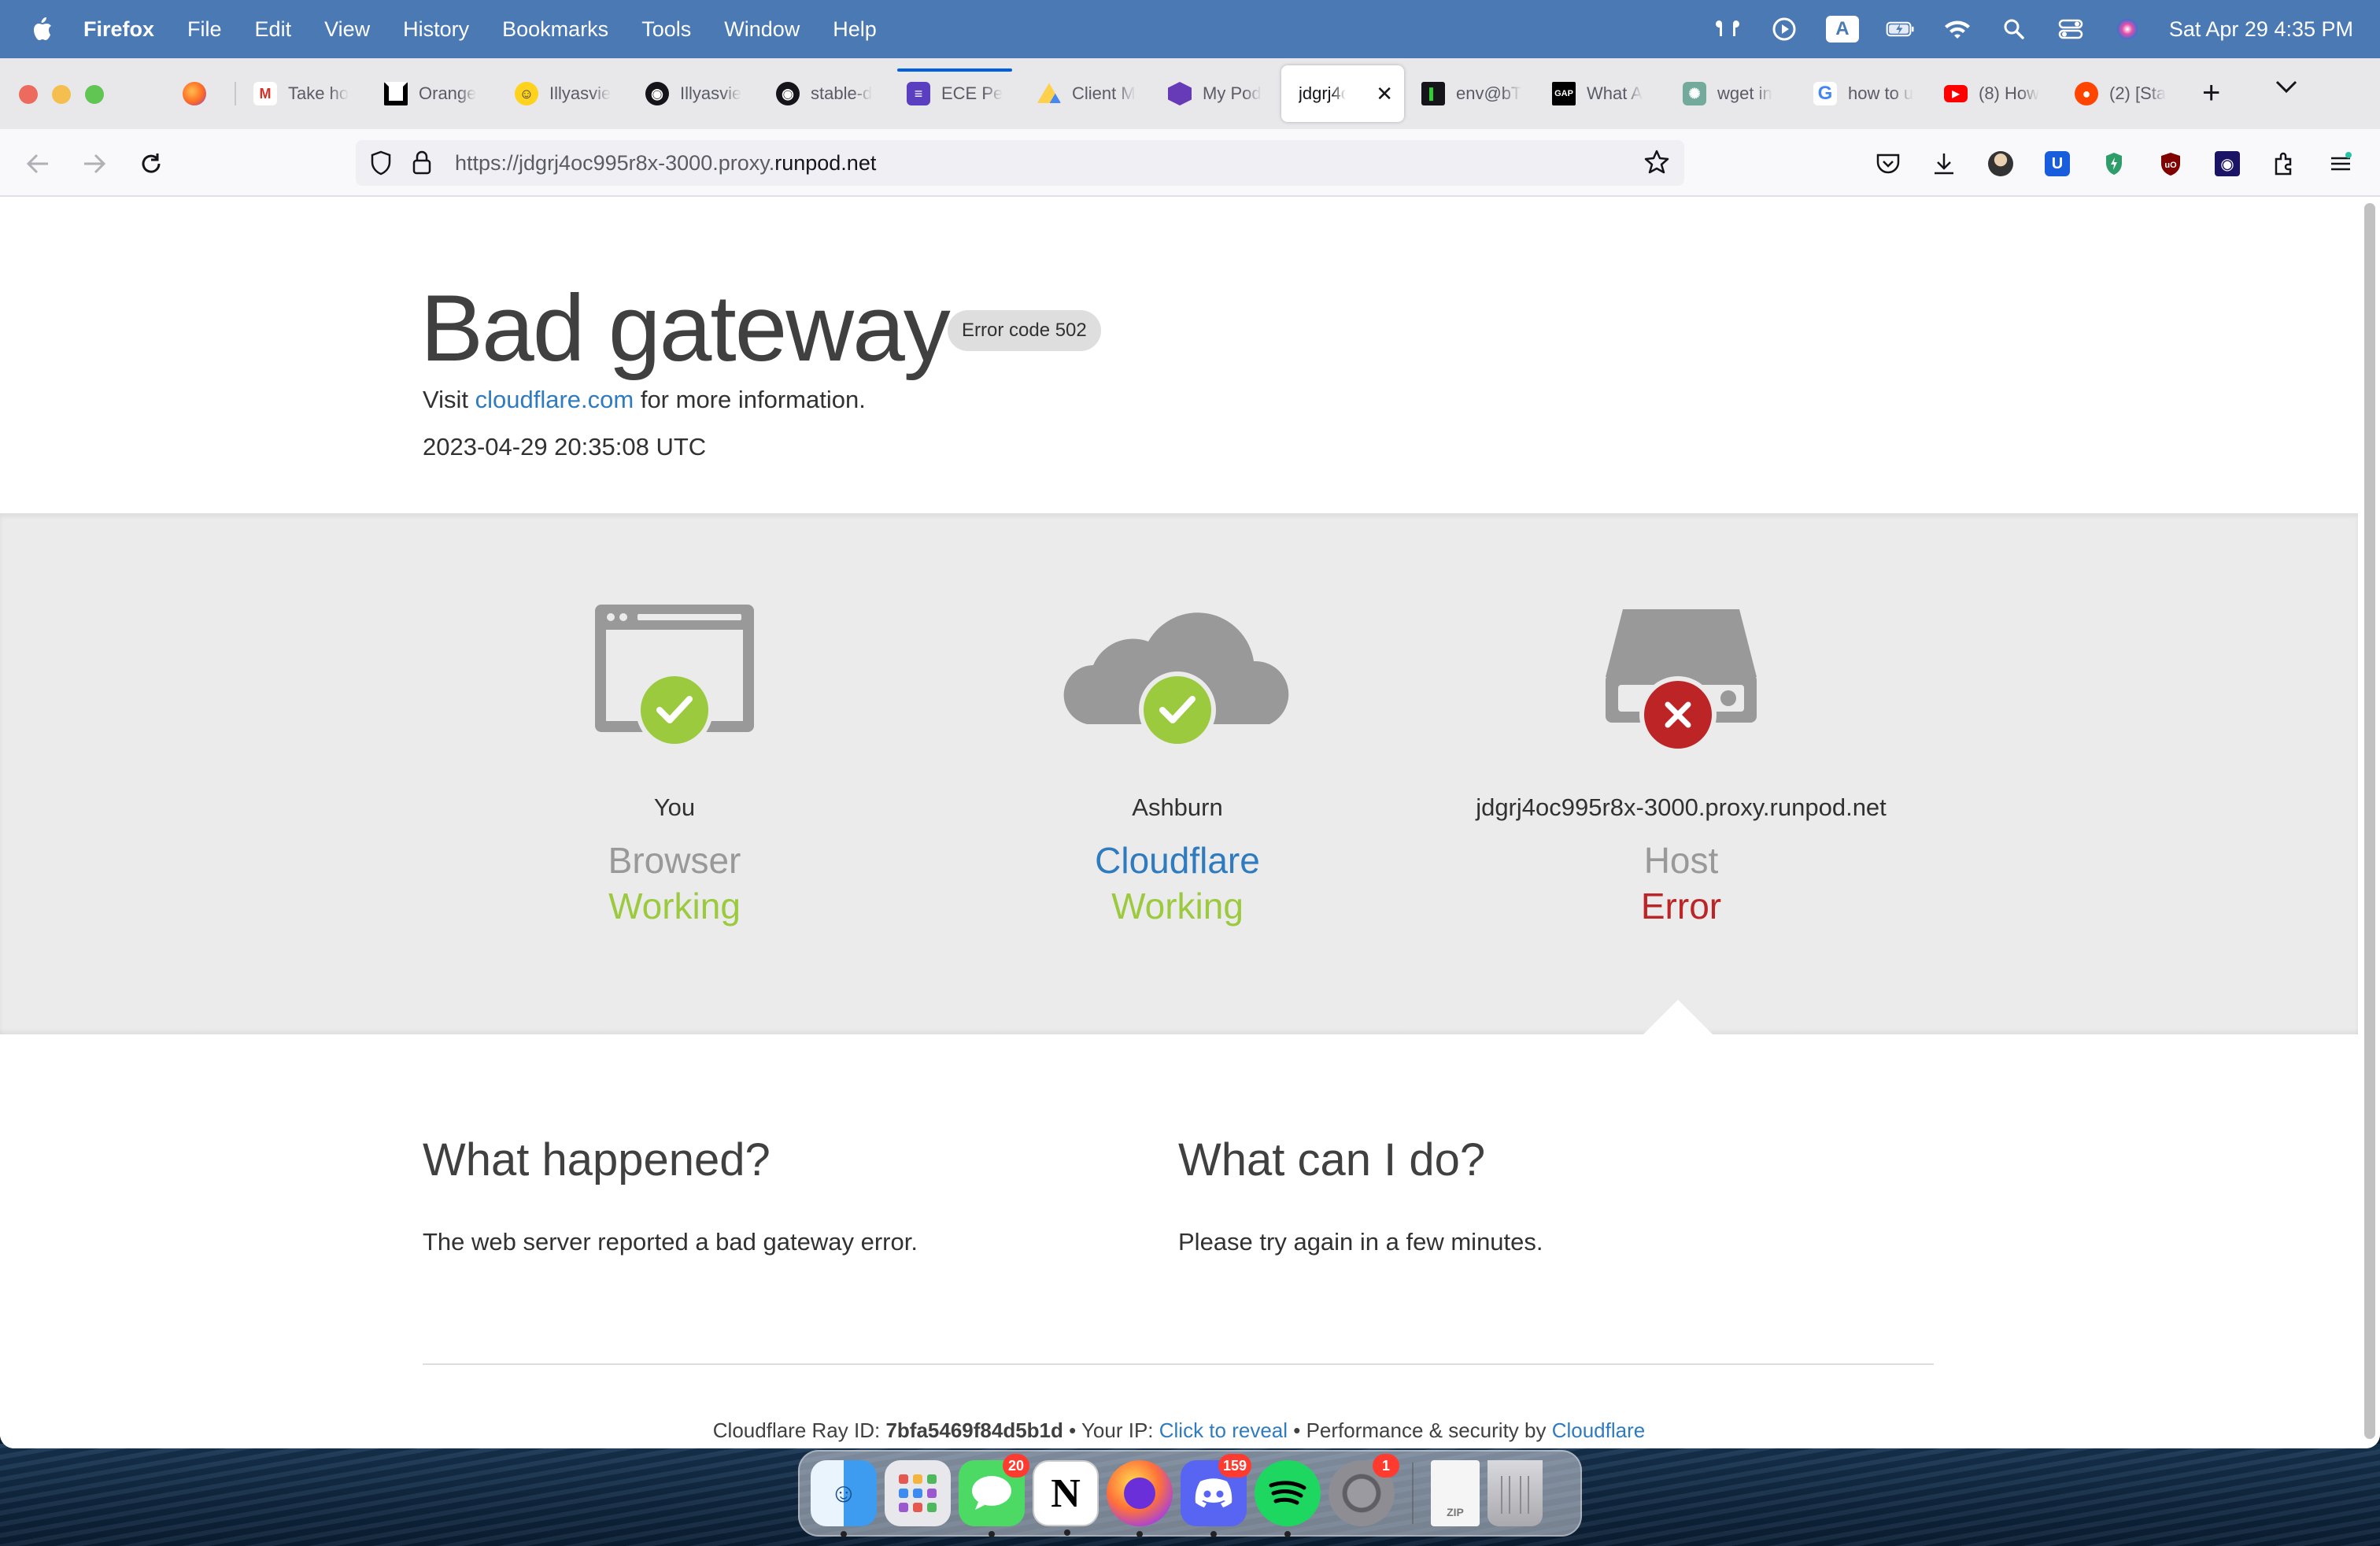  What do you see at coordinates (1825, 94) in the screenshot?
I see `google-icon: G` at bounding box center [1825, 94].